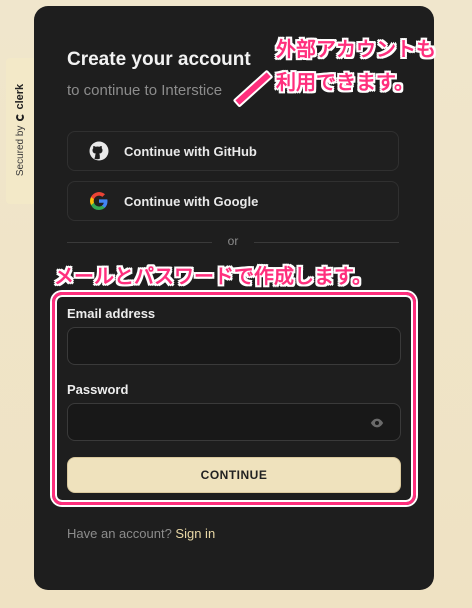 Image resolution: width=472 pixels, height=608 pixels. Describe the element at coordinates (190, 151) in the screenshot. I see `github-button-label: Continue with GitHub` at that location.